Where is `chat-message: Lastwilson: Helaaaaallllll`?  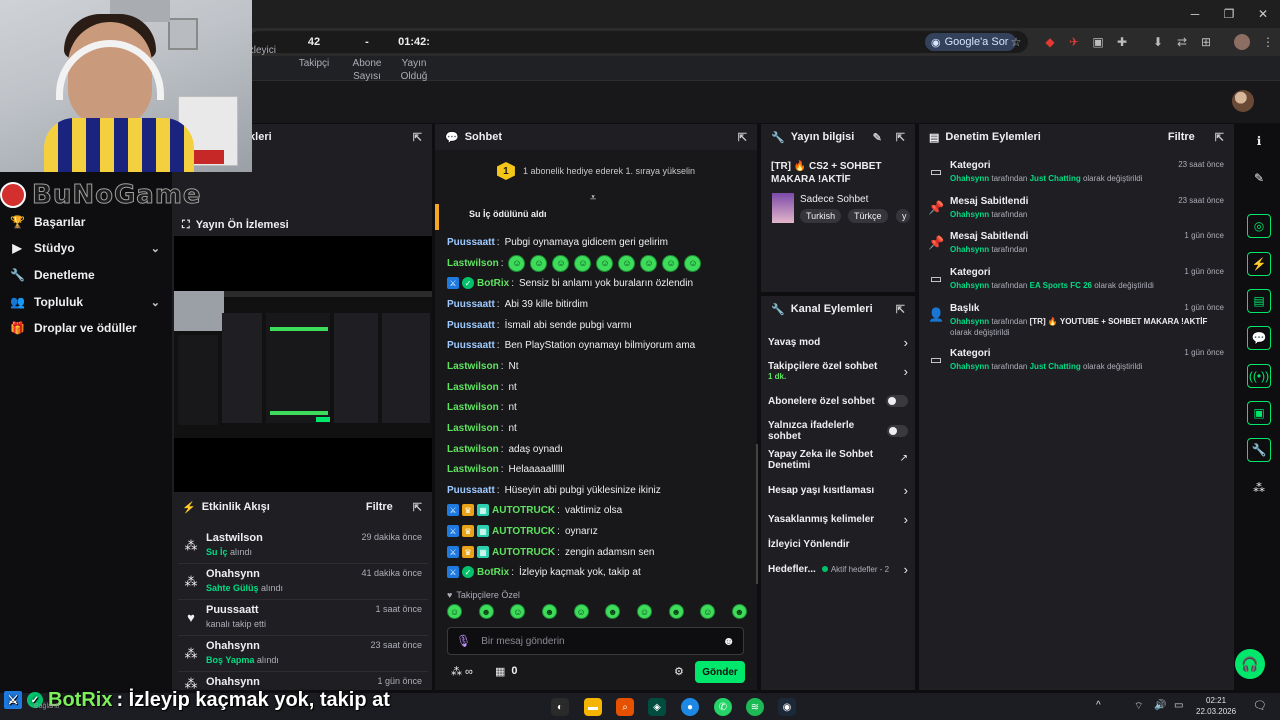 chat-message: Lastwilson: Helaaaaallllll is located at coordinates (597, 469).